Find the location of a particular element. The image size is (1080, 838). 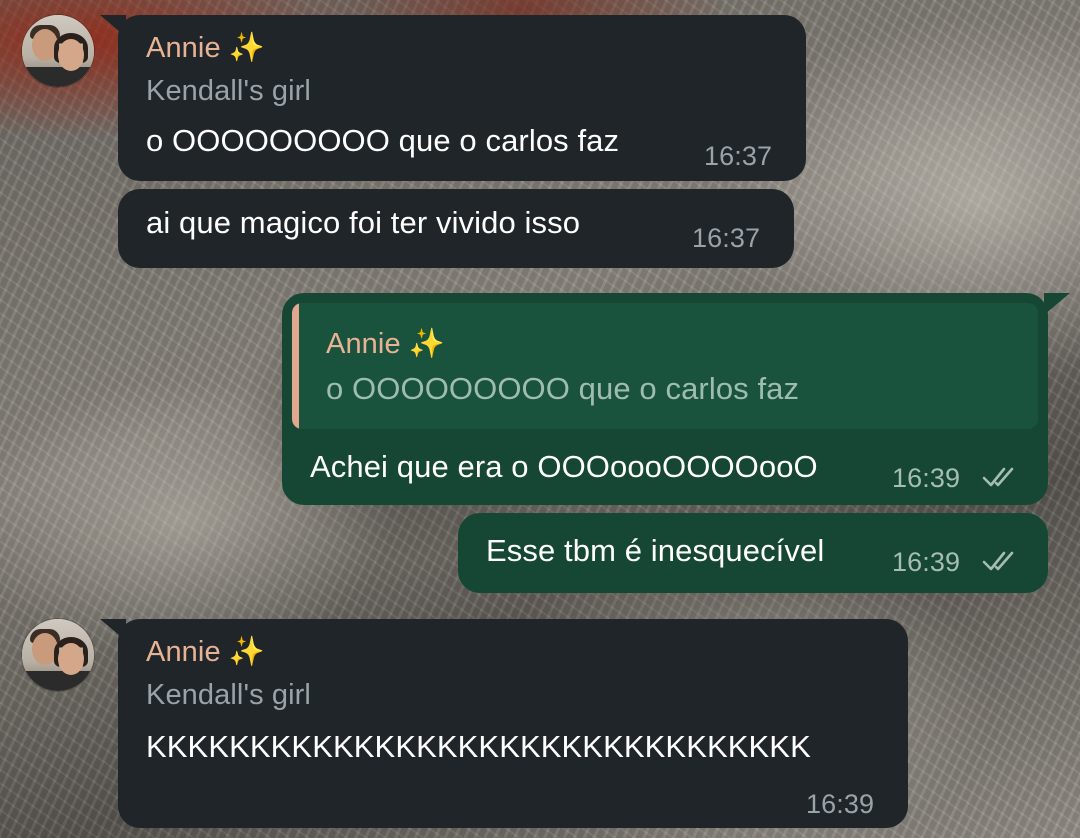

outgoing-message-bubble: Esse tbm é inesquecível 16:39 is located at coordinates (753, 553).